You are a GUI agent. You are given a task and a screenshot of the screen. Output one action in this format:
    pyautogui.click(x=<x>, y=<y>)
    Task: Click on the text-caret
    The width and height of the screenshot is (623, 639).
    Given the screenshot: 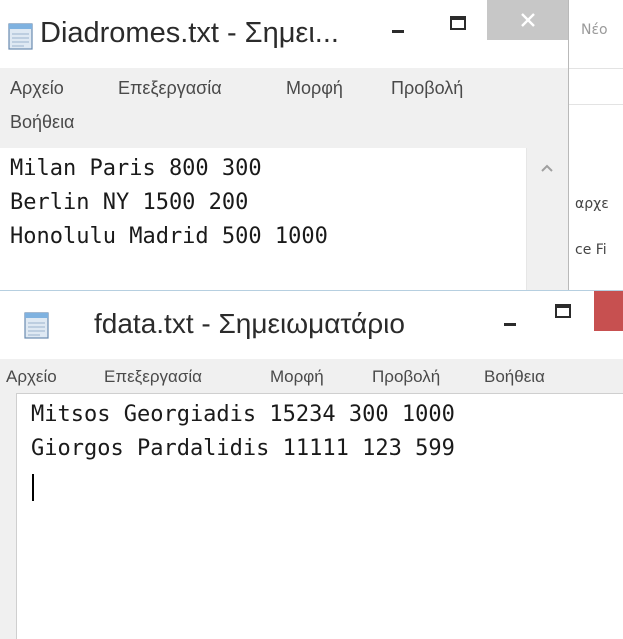 What is the action you would take?
    pyautogui.click(x=33, y=487)
    